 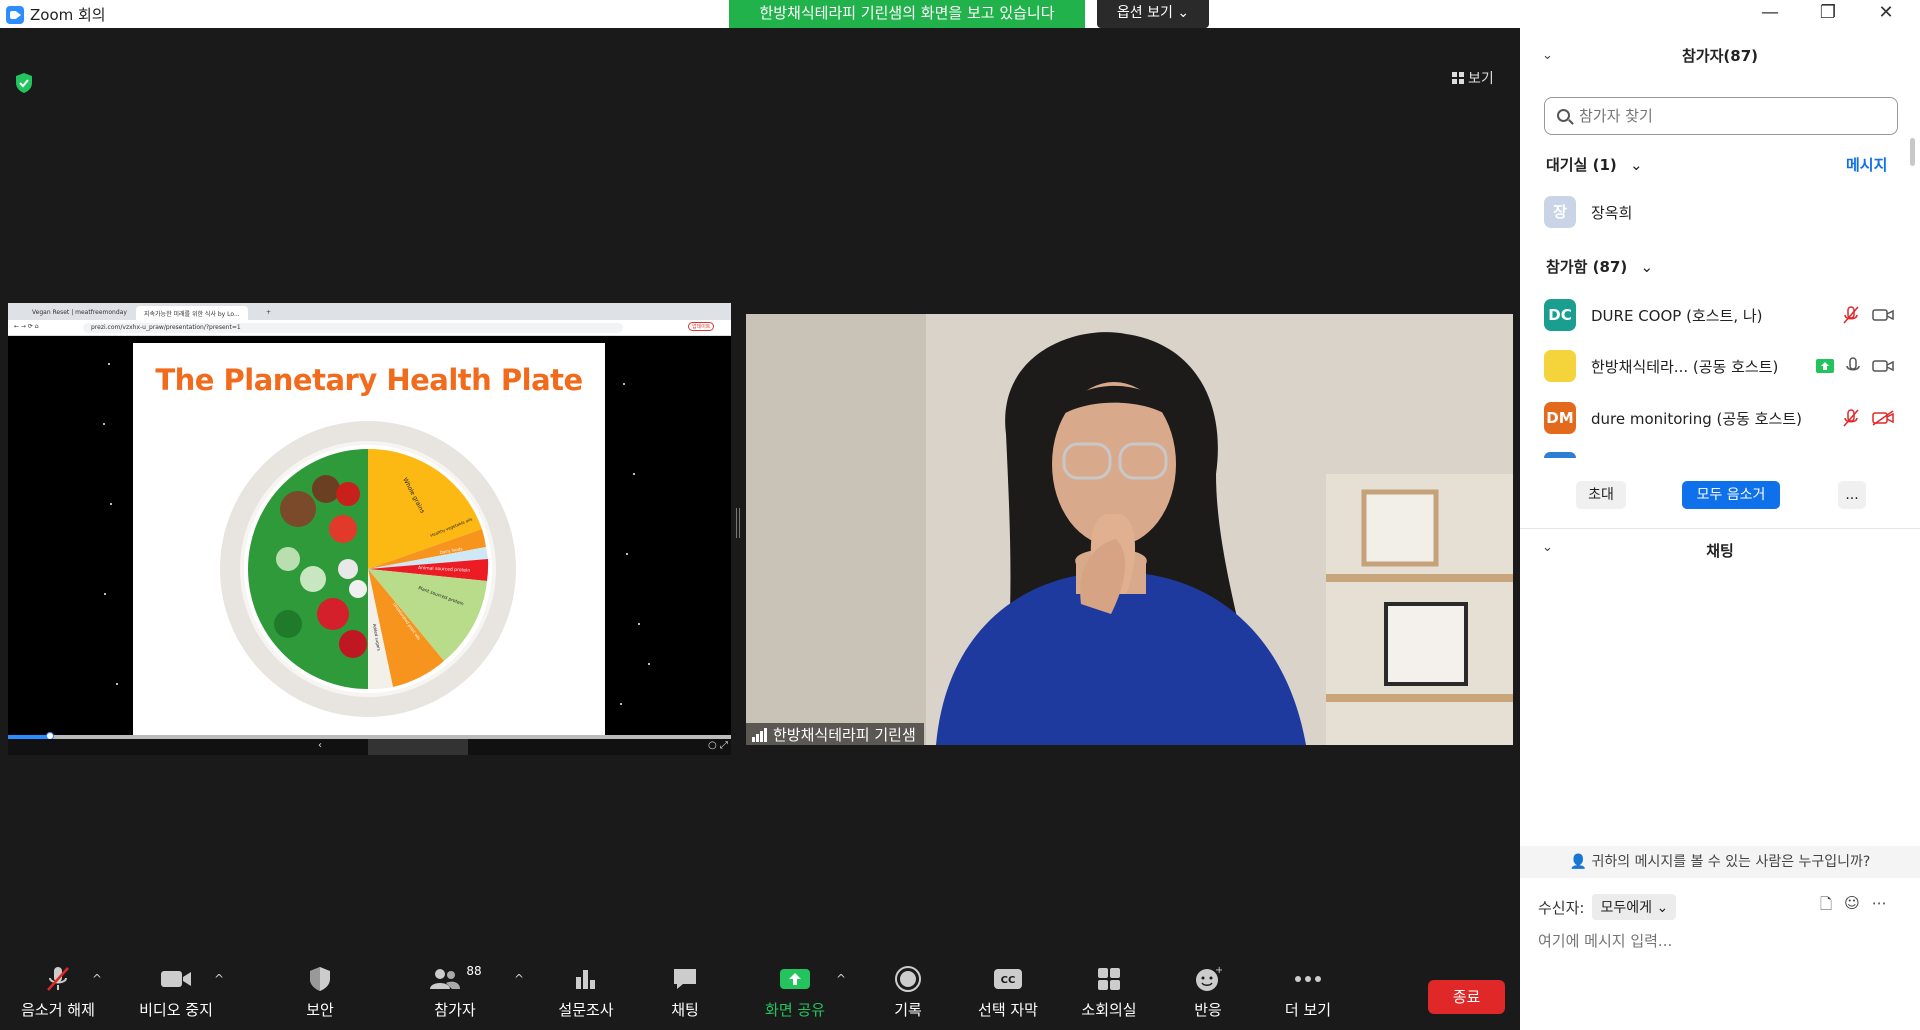 What do you see at coordinates (1458, 78) in the screenshot?
I see `grid-view-icon` at bounding box center [1458, 78].